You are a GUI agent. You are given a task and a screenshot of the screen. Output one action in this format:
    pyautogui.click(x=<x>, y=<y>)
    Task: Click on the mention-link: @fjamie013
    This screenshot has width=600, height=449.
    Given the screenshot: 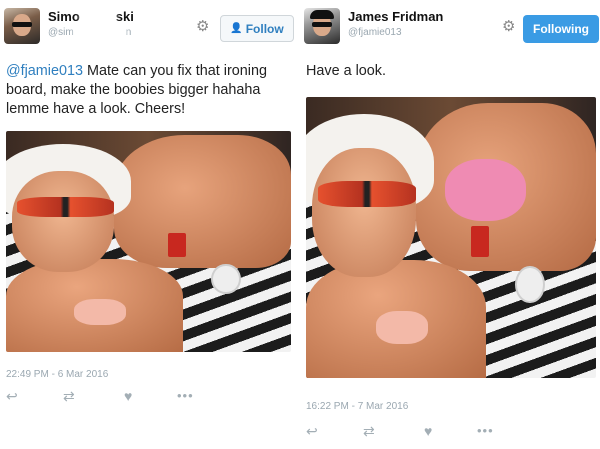 What is the action you would take?
    pyautogui.click(x=44, y=71)
    